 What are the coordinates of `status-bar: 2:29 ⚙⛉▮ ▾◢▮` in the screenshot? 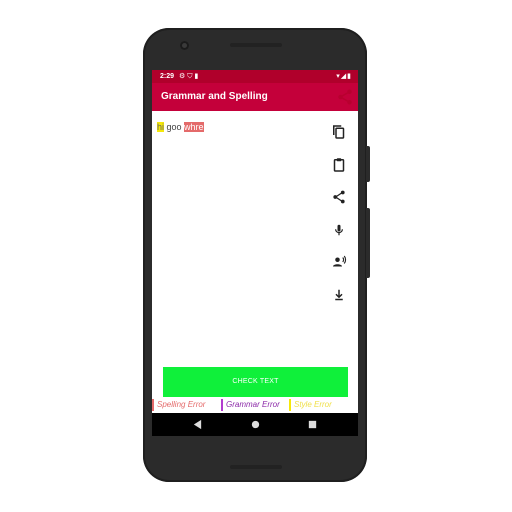 It's located at (255, 76).